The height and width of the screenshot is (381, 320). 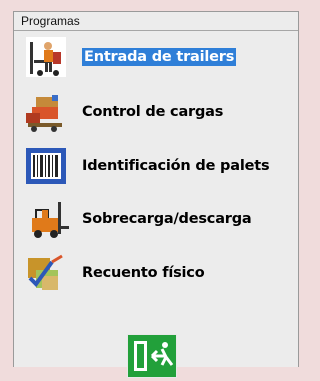 I want to click on cargo-pallets-icon, so click(x=46, y=112).